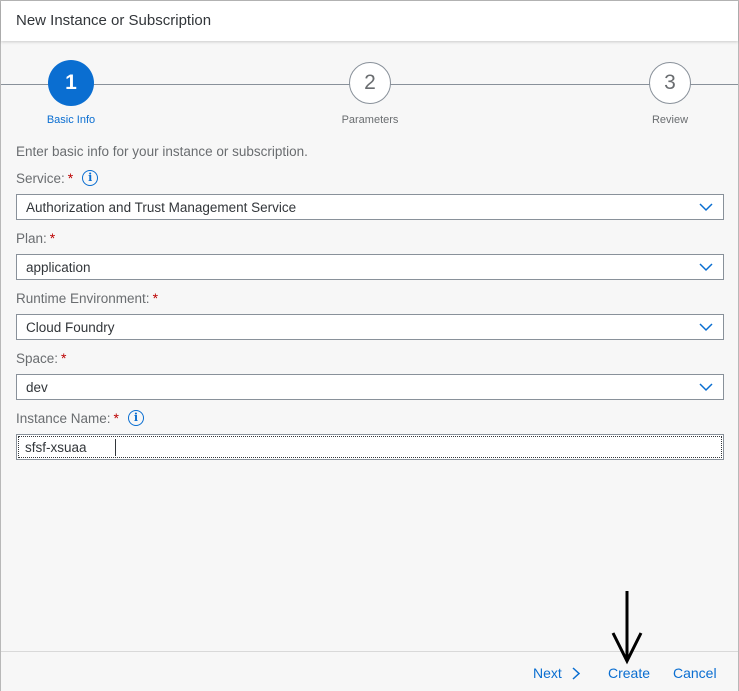  I want to click on plan-select-value: application, so click(58, 267).